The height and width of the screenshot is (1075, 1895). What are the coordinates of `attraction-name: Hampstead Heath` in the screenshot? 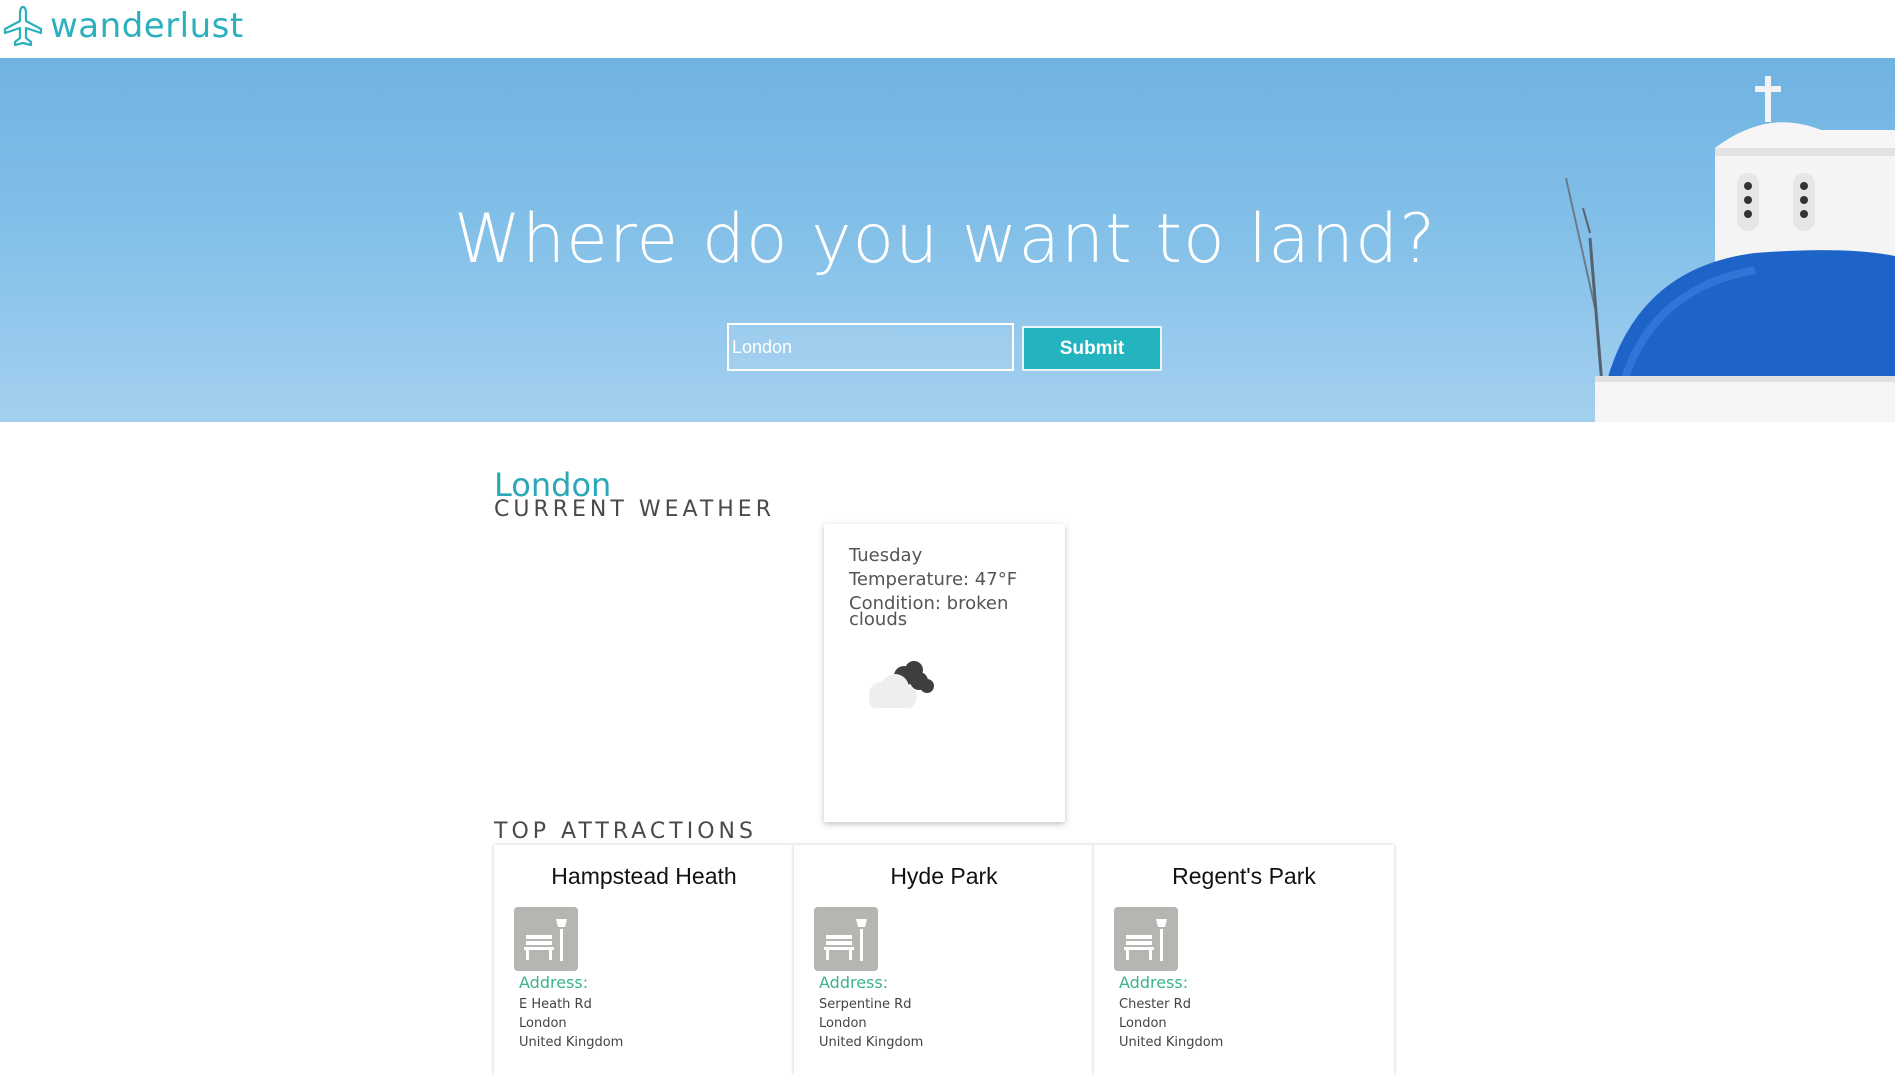 It's located at (644, 876).